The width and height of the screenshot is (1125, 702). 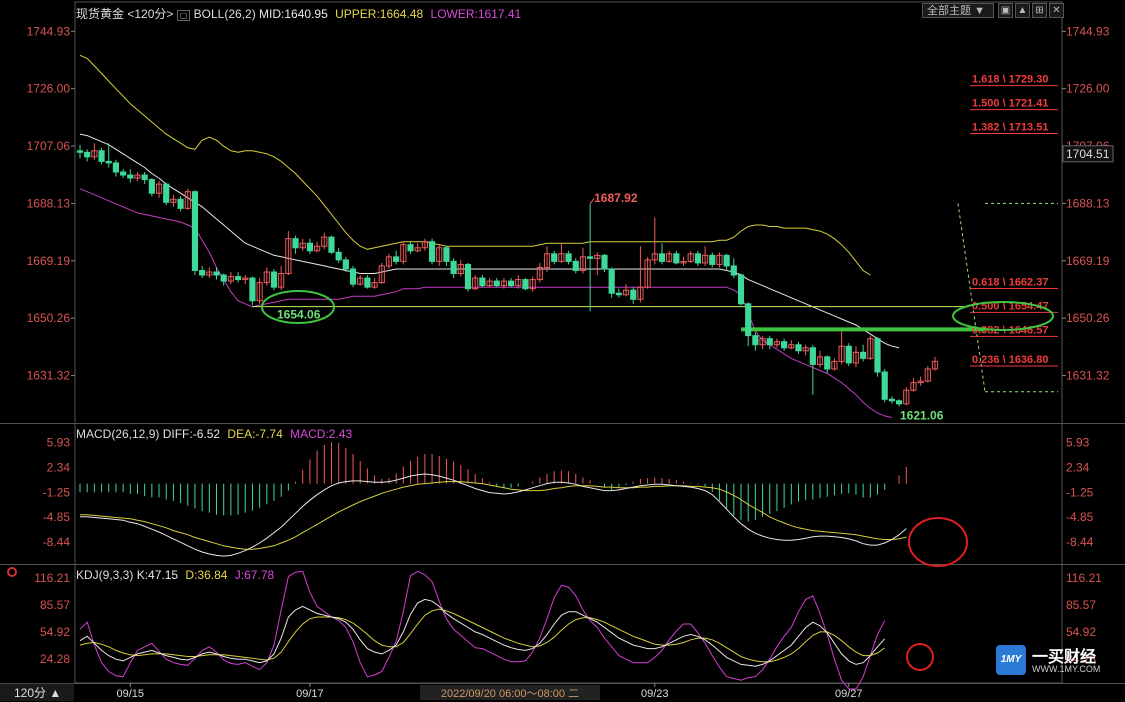 I want to click on logo-badge: 1MY, so click(x=1011, y=660).